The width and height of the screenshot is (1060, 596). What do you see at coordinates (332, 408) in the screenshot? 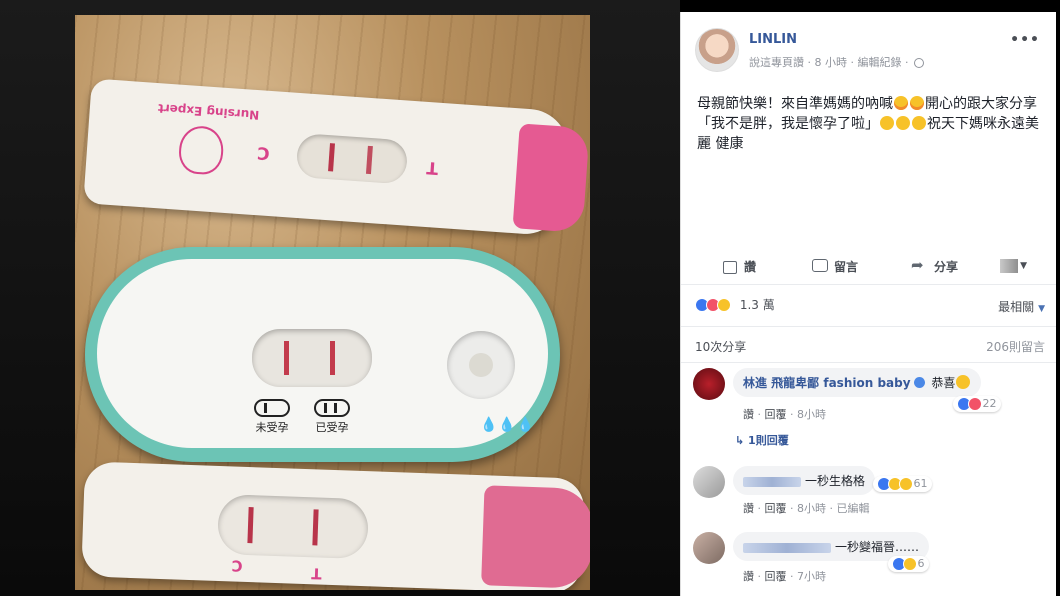
I see `two-line-icon` at bounding box center [332, 408].